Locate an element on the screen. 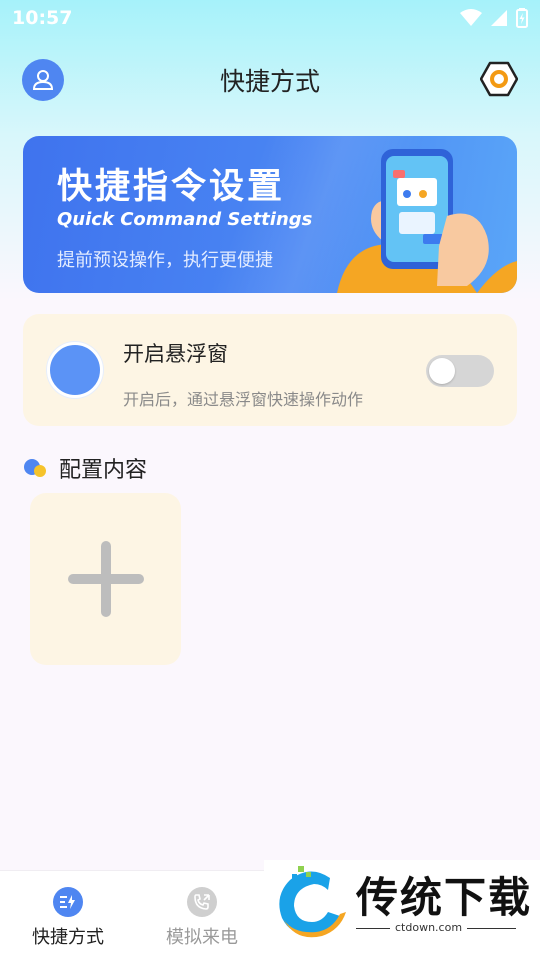 Image resolution: width=540 pixels, height=960 pixels. phone-in-hand-illustration is located at coordinates (427, 221).